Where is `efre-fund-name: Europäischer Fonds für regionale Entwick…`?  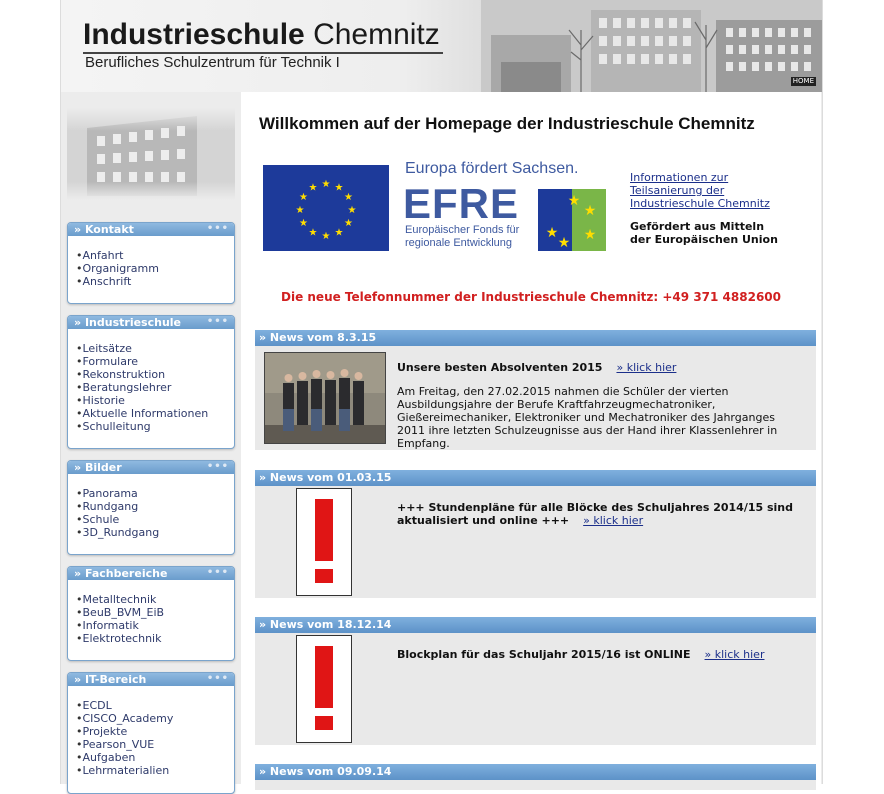
efre-fund-name: Europäischer Fonds für regionale Entwick… is located at coordinates (462, 236).